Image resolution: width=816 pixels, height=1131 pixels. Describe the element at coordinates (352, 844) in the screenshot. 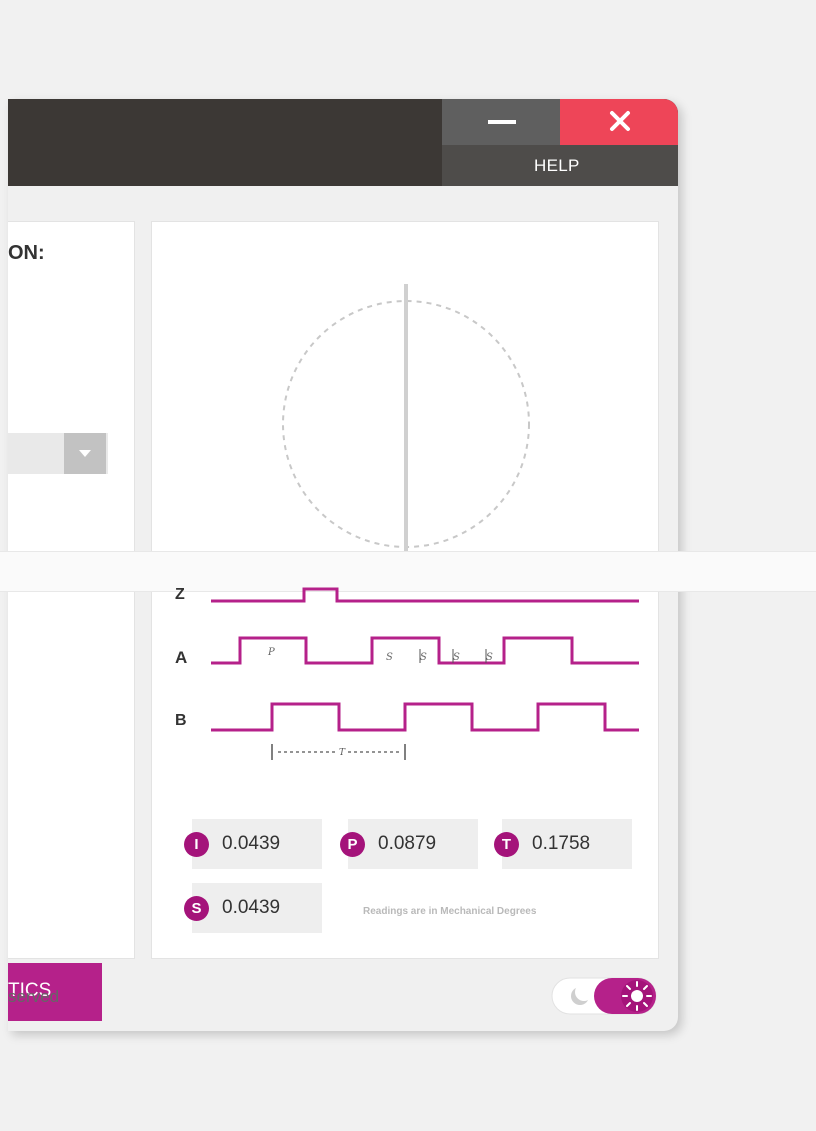

I see `badge-p-icon: P` at that location.